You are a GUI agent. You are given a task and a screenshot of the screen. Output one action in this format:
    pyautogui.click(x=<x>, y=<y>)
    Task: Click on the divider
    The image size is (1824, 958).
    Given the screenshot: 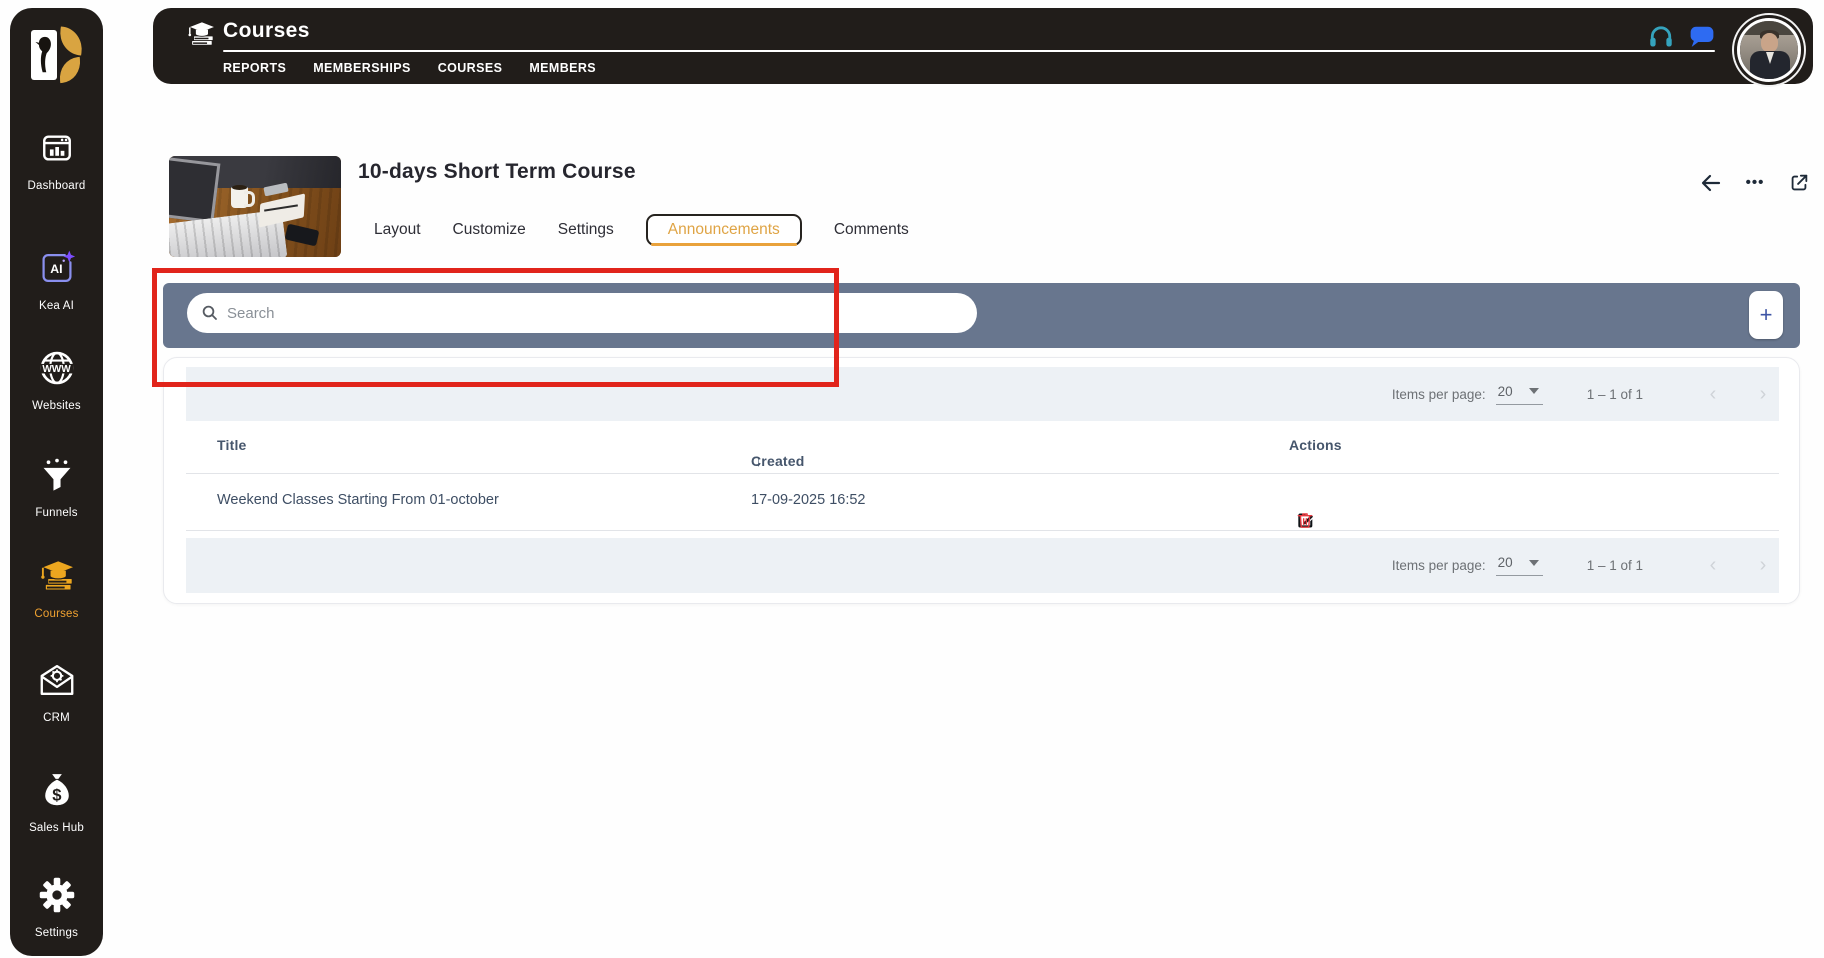 What is the action you would take?
    pyautogui.click(x=982, y=530)
    